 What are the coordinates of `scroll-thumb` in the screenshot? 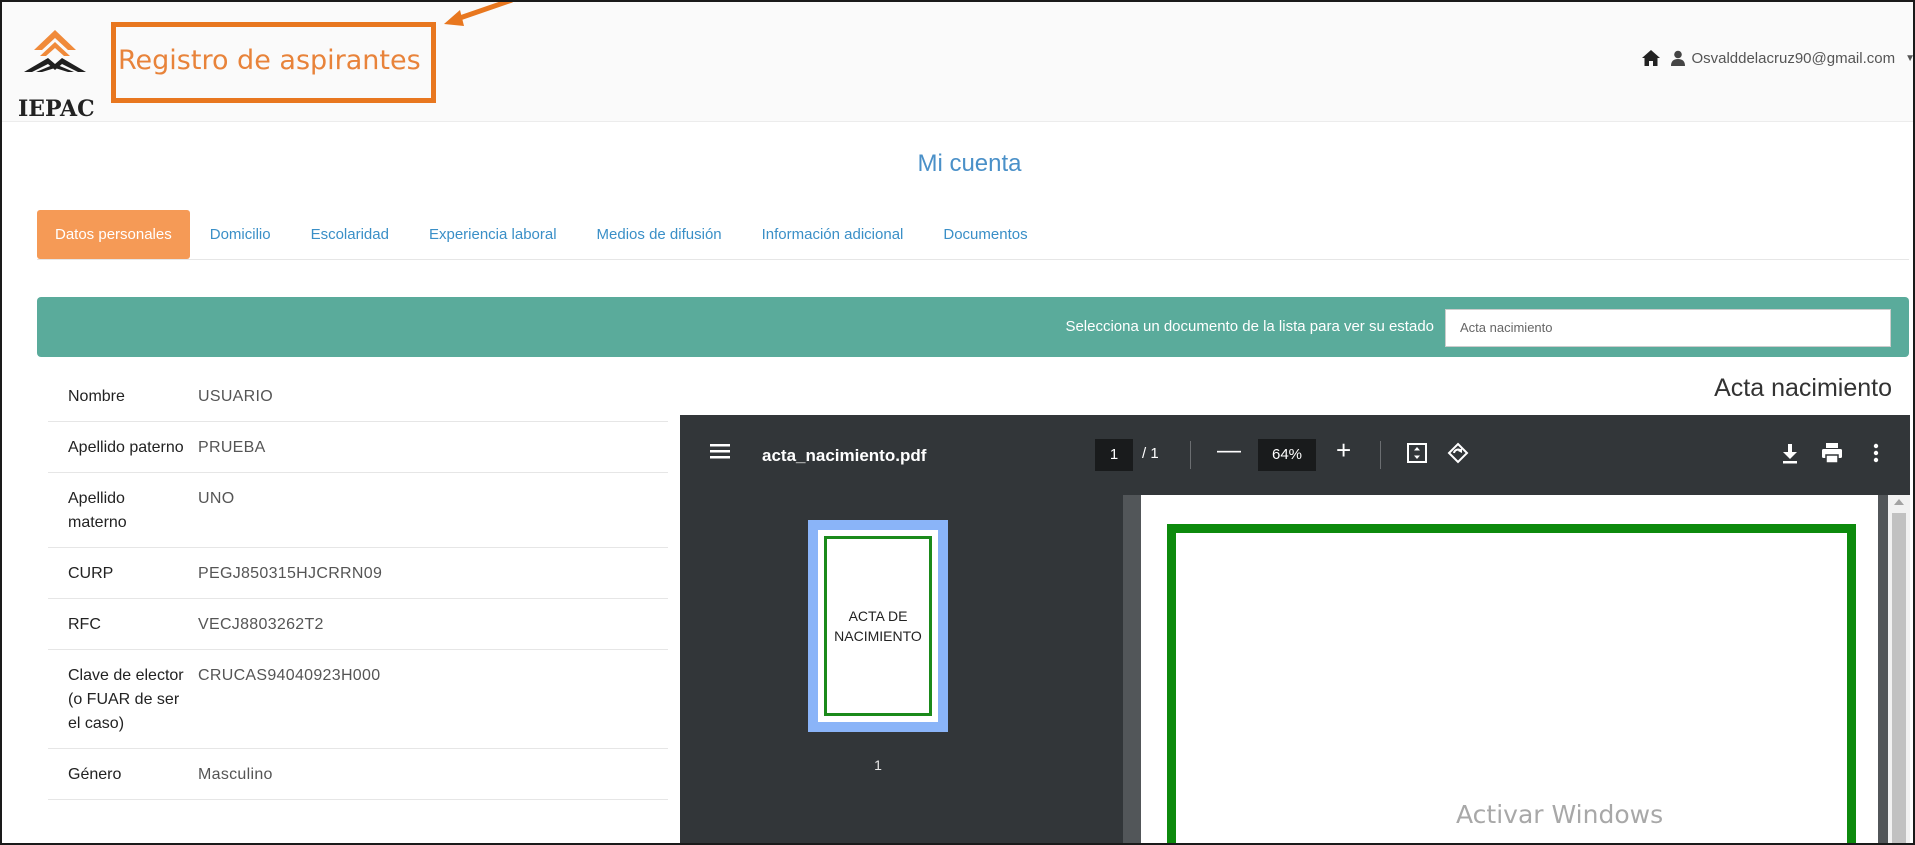 It's located at (1899, 679).